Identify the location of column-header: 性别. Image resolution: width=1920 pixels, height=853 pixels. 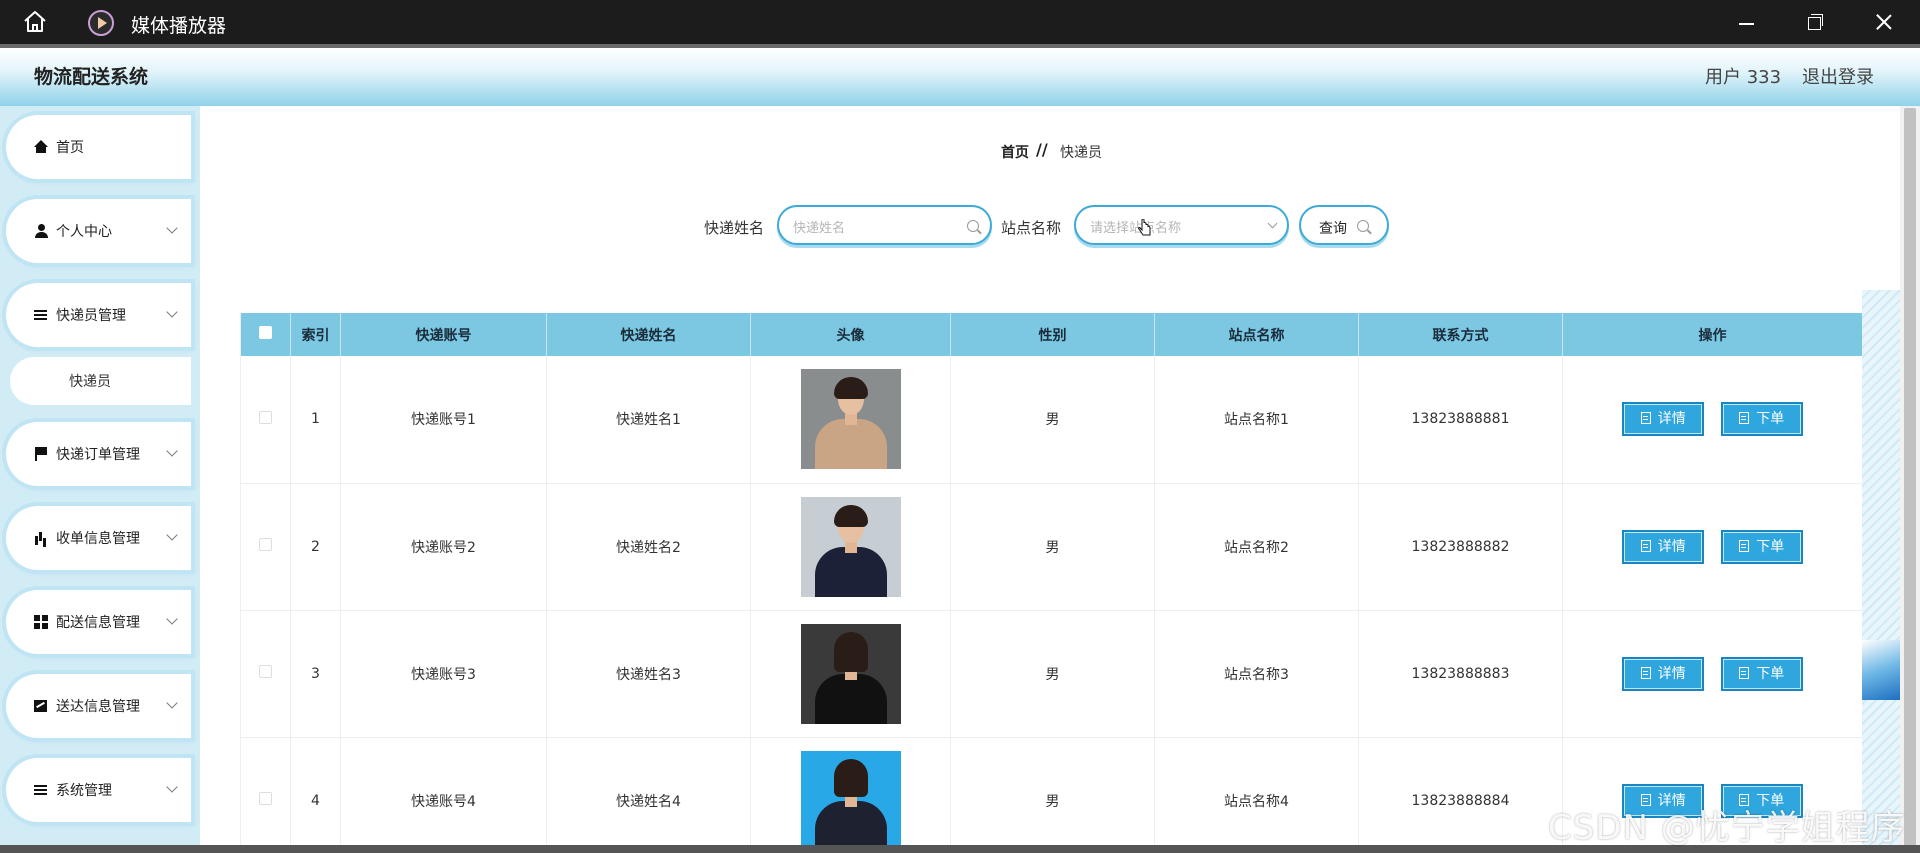
(1052, 334).